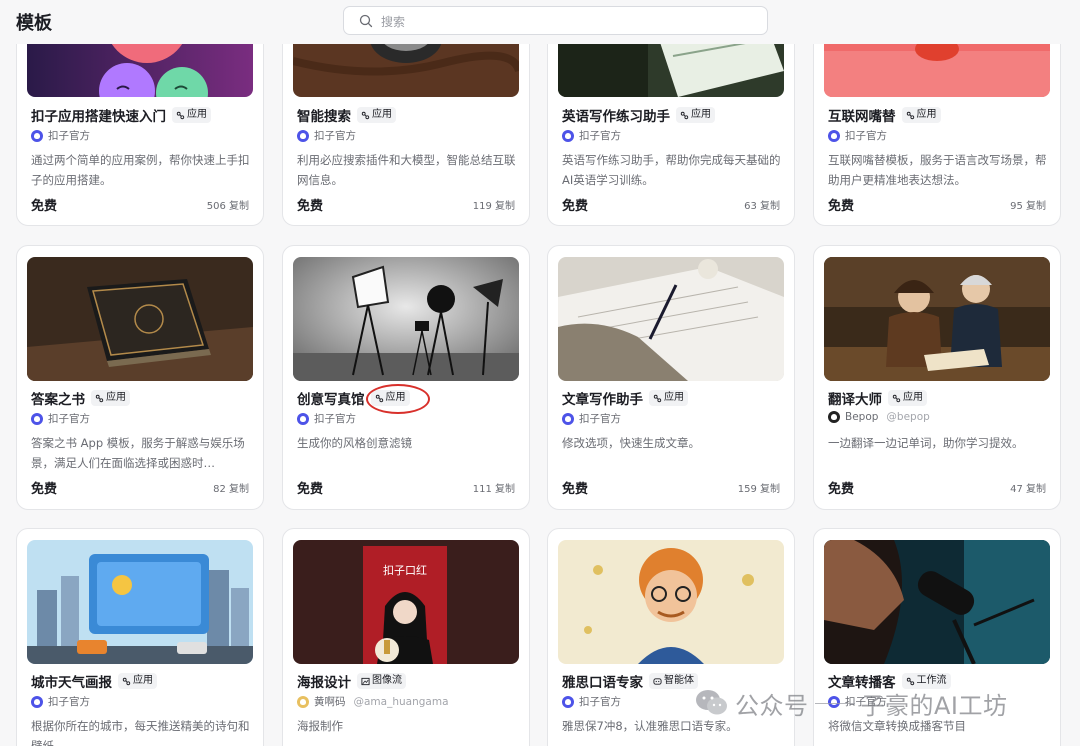  Describe the element at coordinates (34, 23) in the screenshot. I see `page-title: 模板` at that location.